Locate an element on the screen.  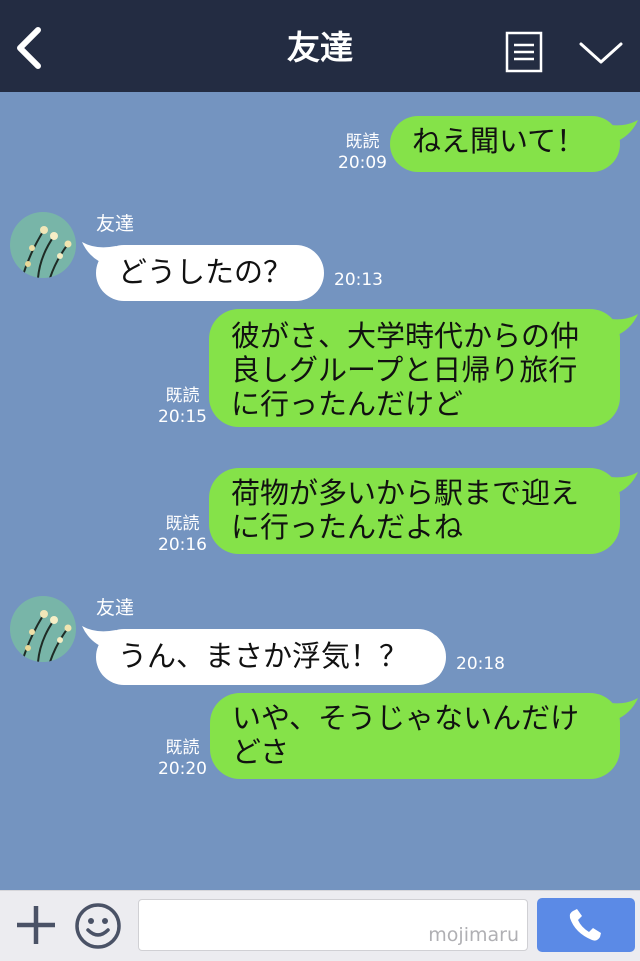
their-message-bubble: どうしたの？ is located at coordinates (210, 273).